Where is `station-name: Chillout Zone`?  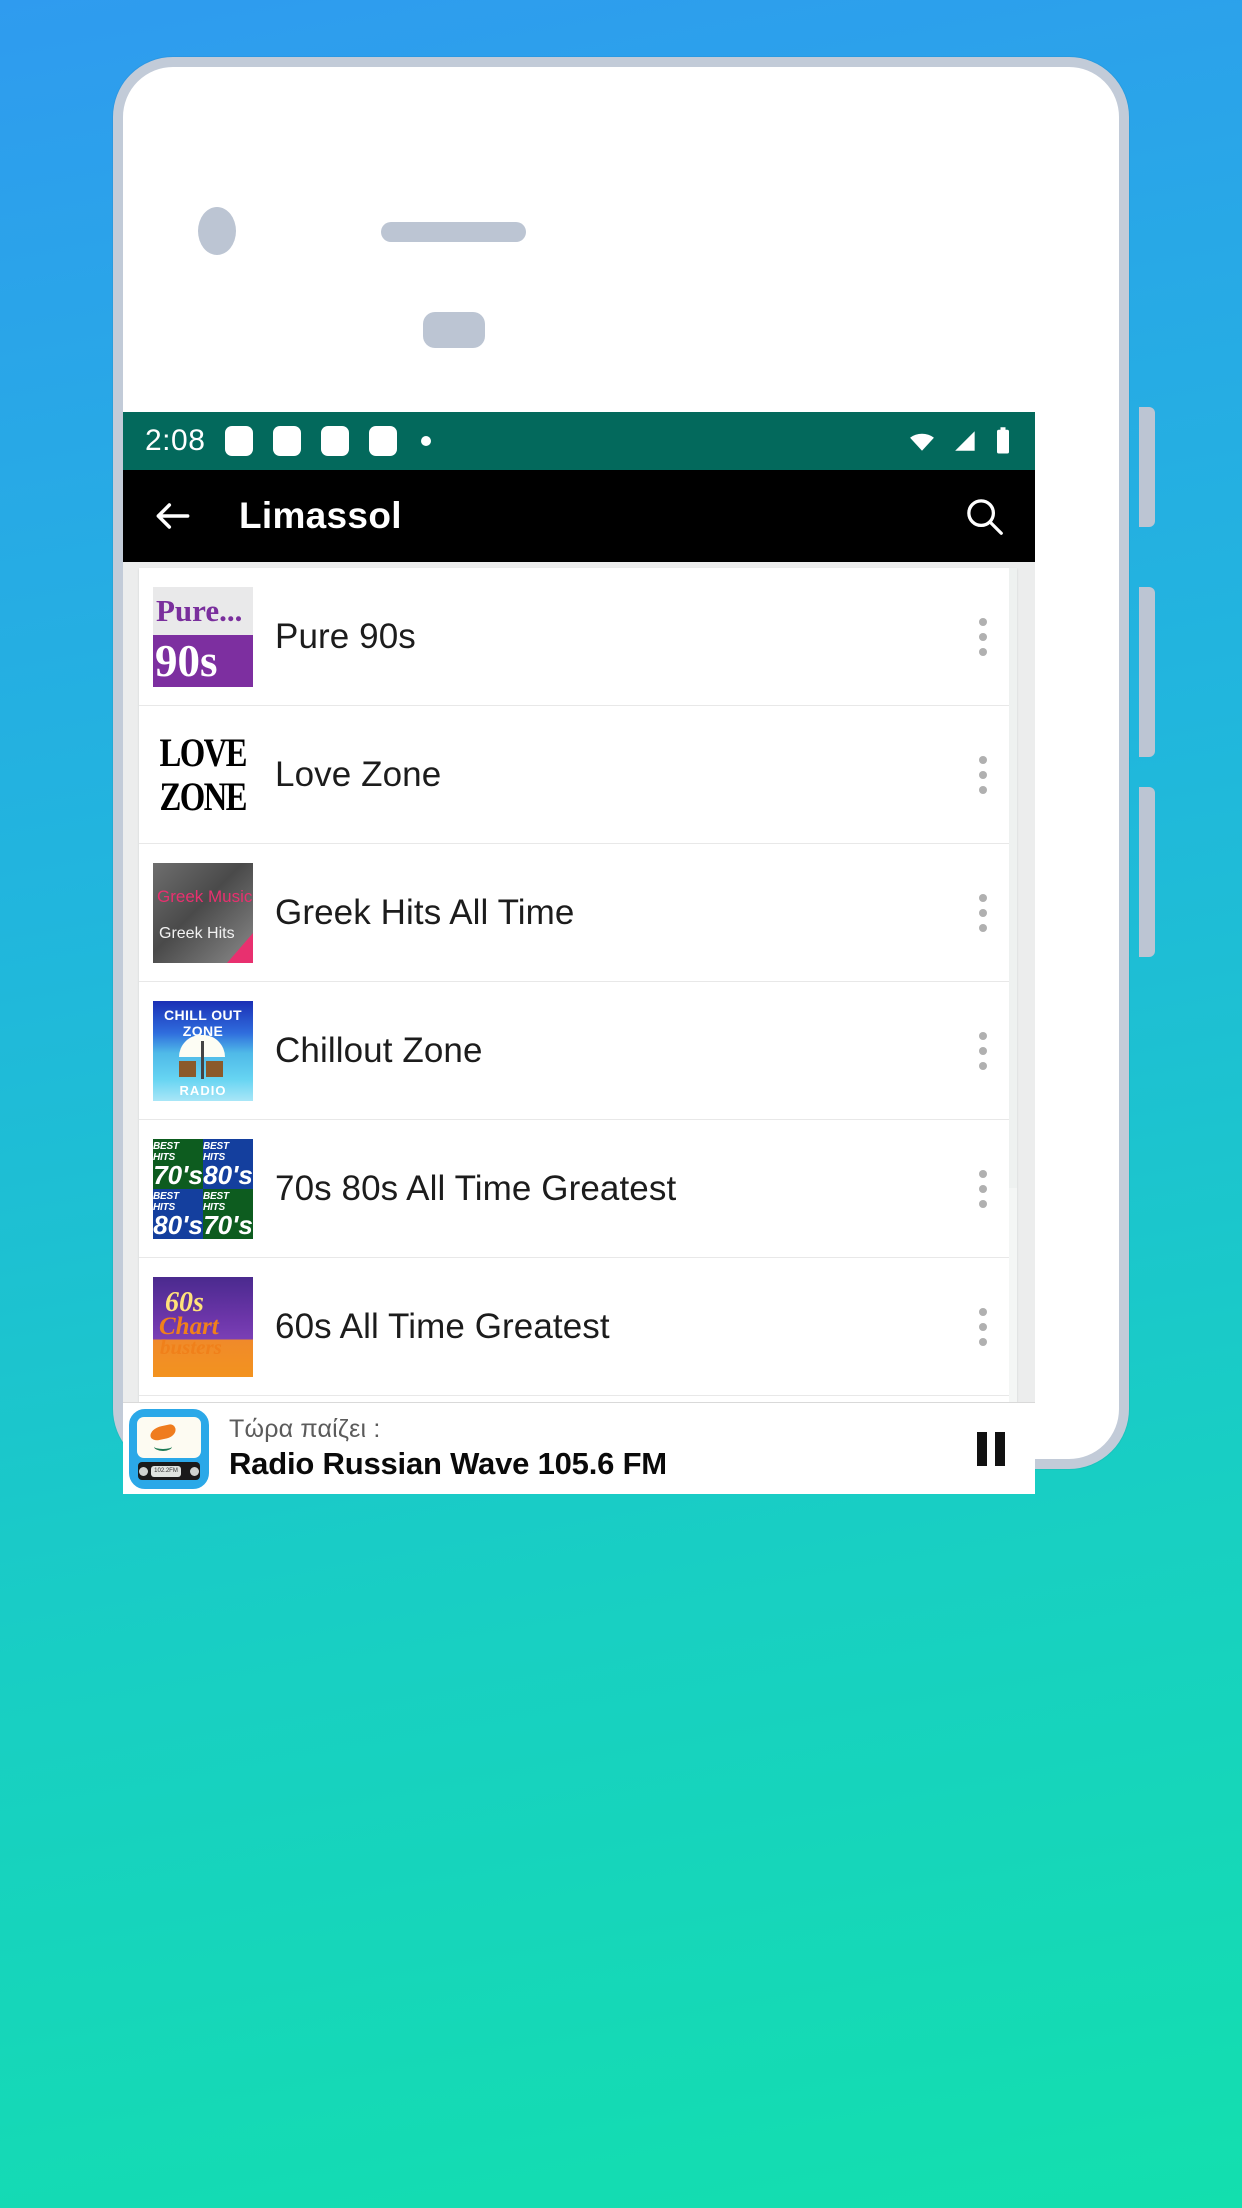 station-name: Chillout Zone is located at coordinates (379, 1050).